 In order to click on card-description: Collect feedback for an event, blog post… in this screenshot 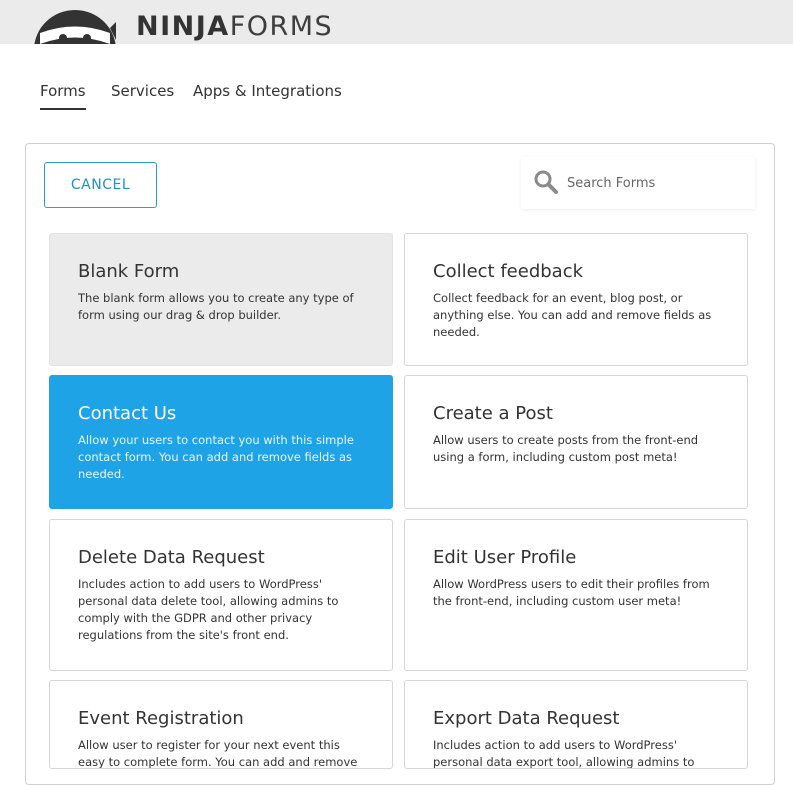, I will do `click(572, 315)`.